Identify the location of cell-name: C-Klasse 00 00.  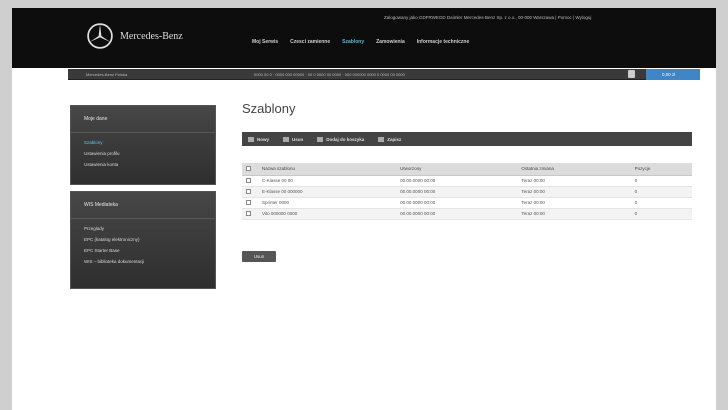
(327, 181).